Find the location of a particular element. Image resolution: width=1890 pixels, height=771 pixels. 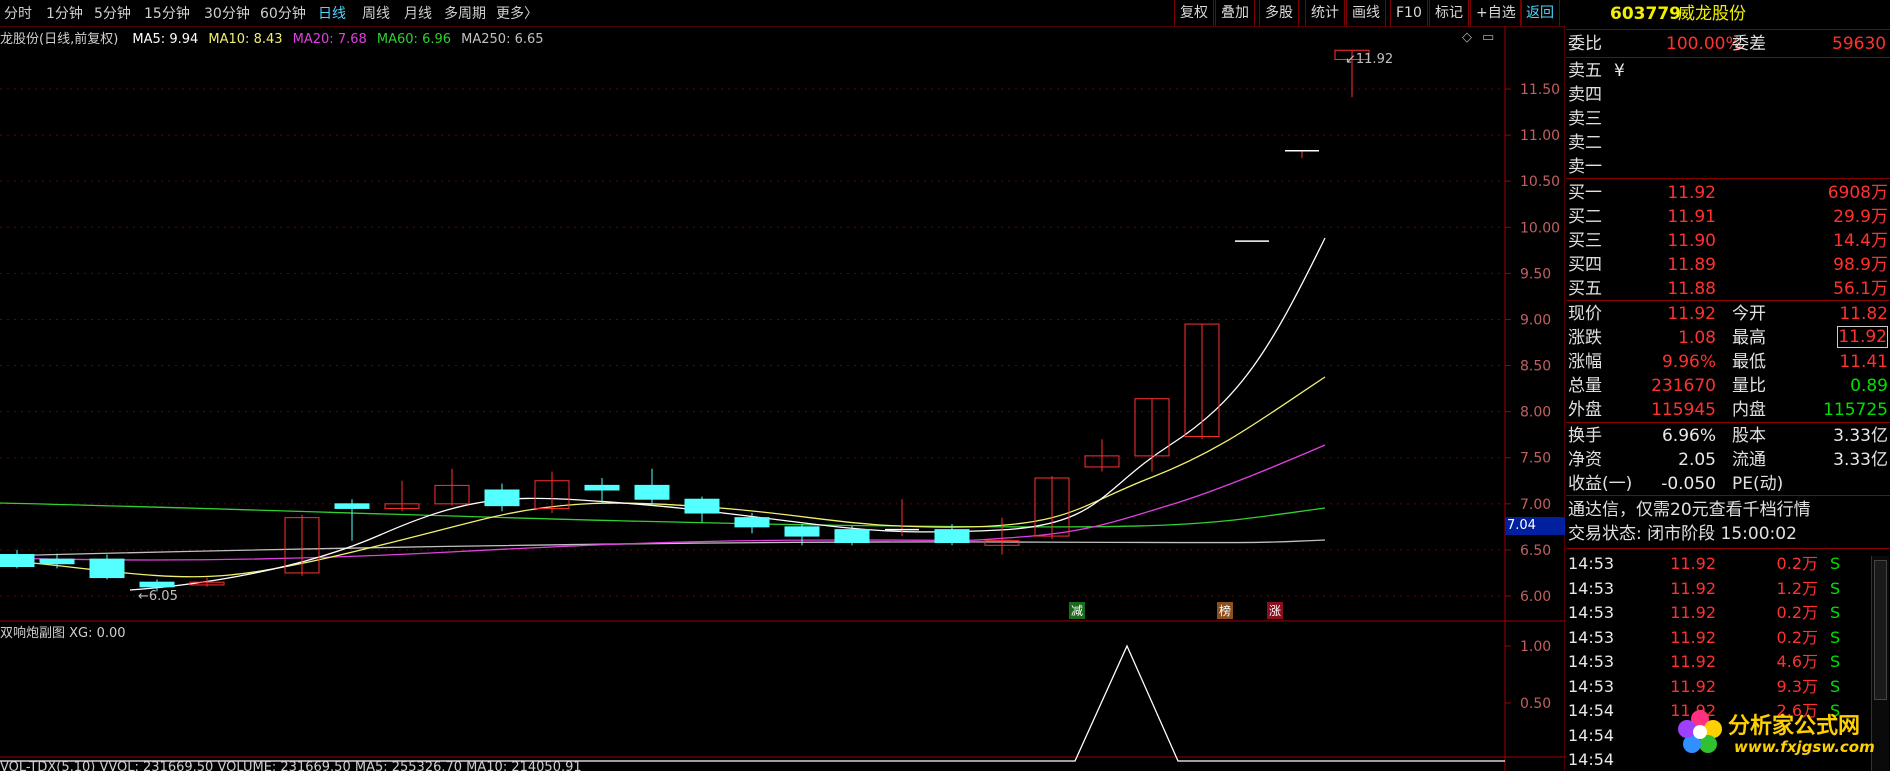

scrollbar-thumb is located at coordinates (1880, 630).